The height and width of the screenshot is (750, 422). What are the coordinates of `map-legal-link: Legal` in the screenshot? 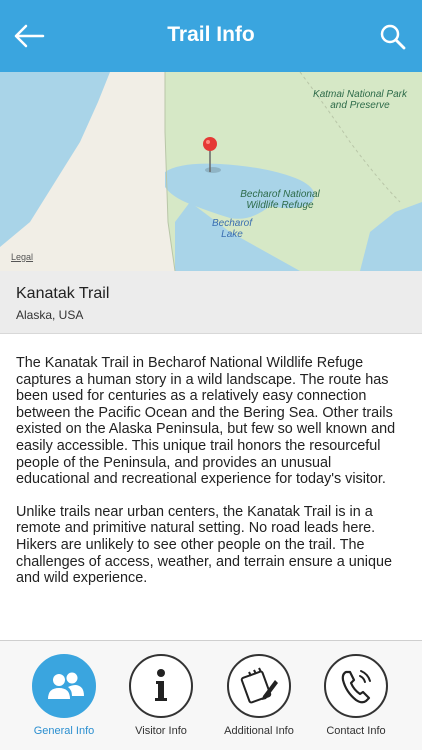 It's located at (22, 257).